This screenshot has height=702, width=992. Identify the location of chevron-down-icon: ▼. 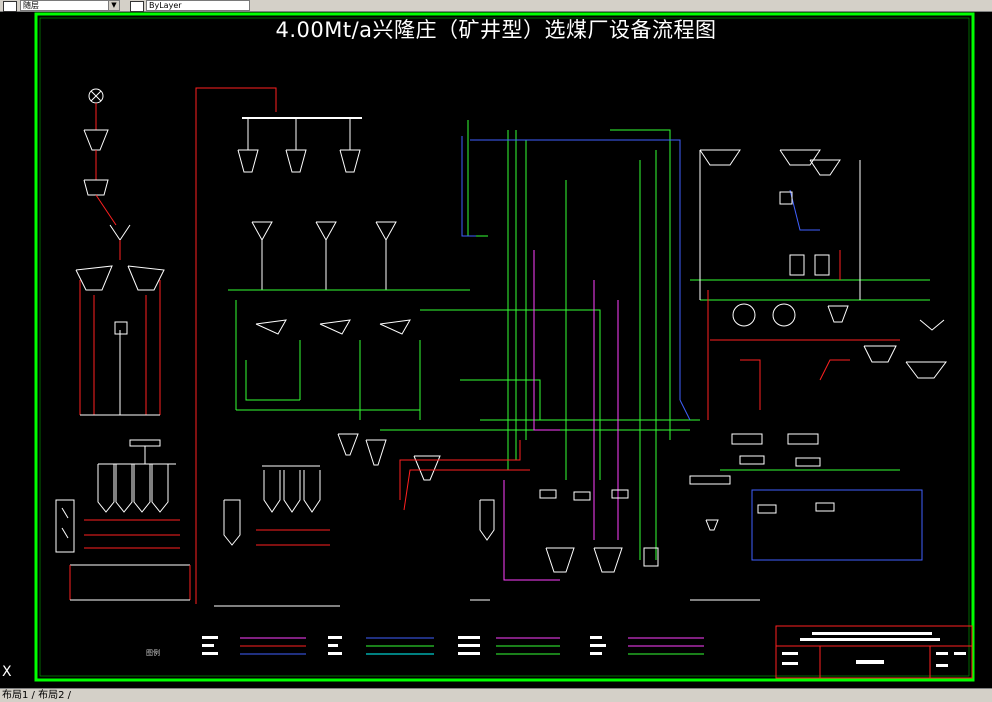
(114, 5).